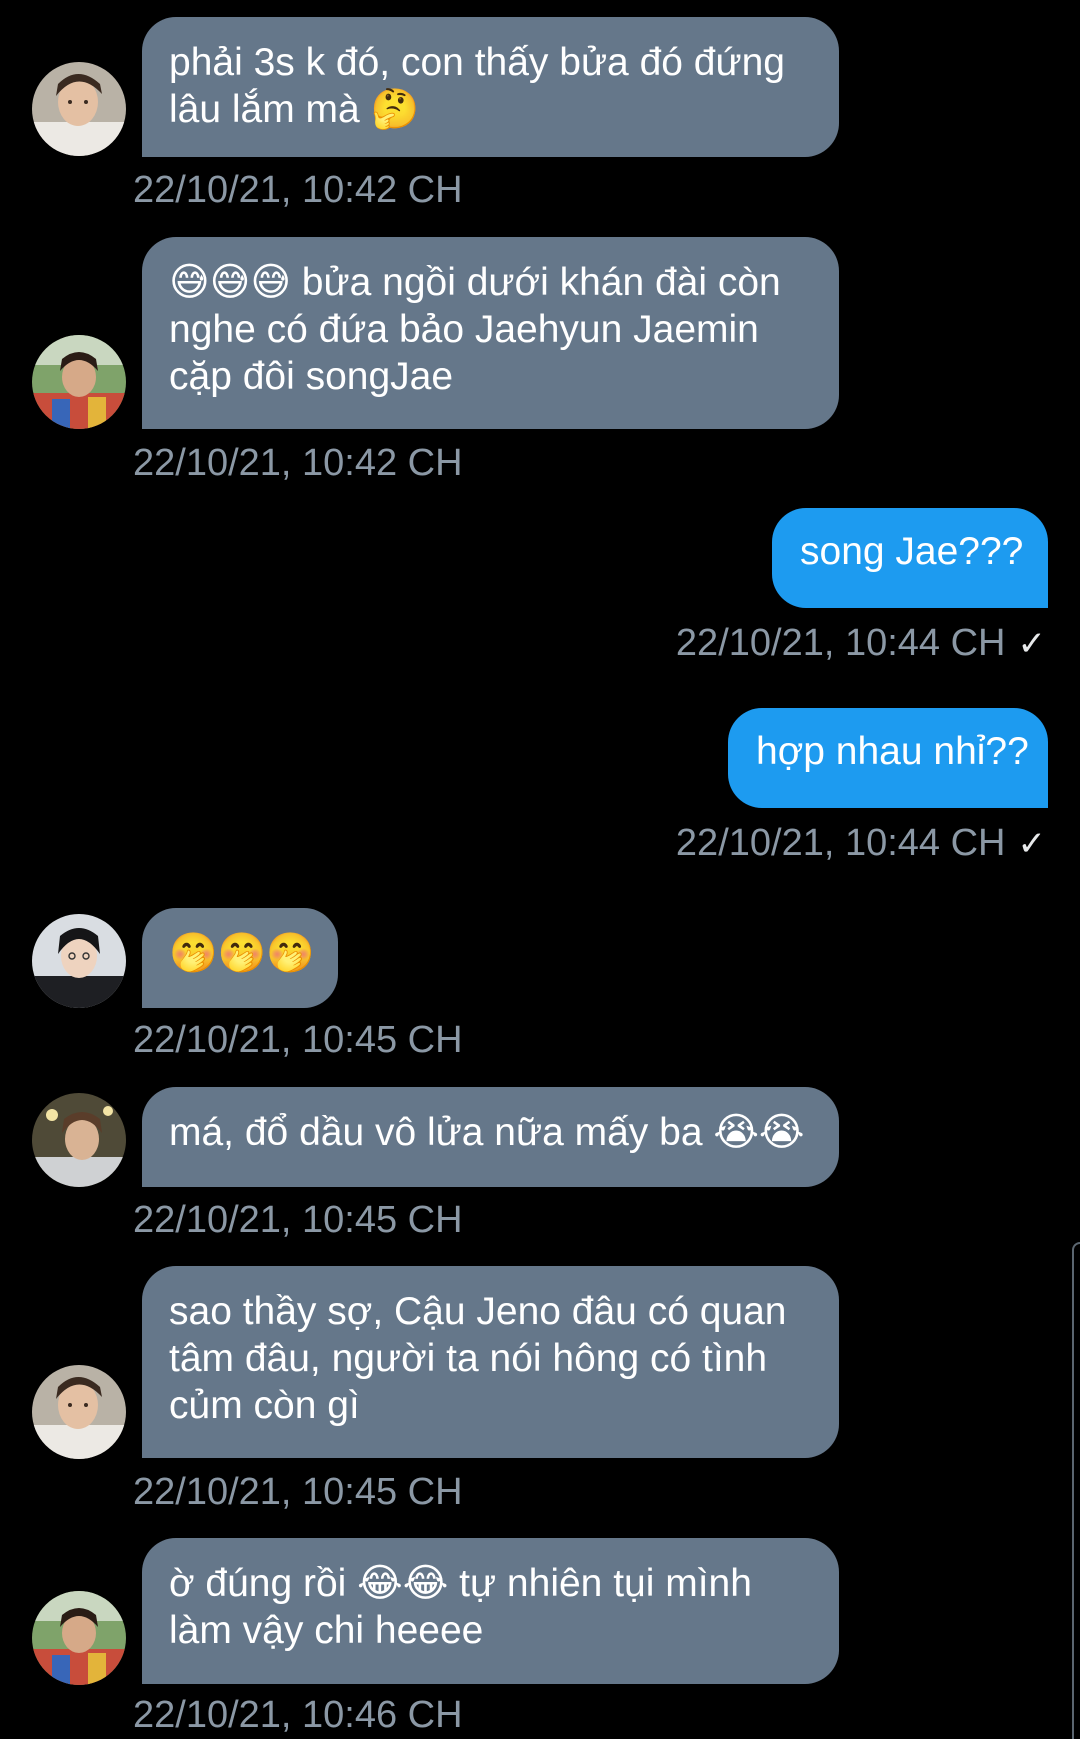  I want to click on message-timestamp: 22/10/21, 10:46 CH, so click(298, 1715).